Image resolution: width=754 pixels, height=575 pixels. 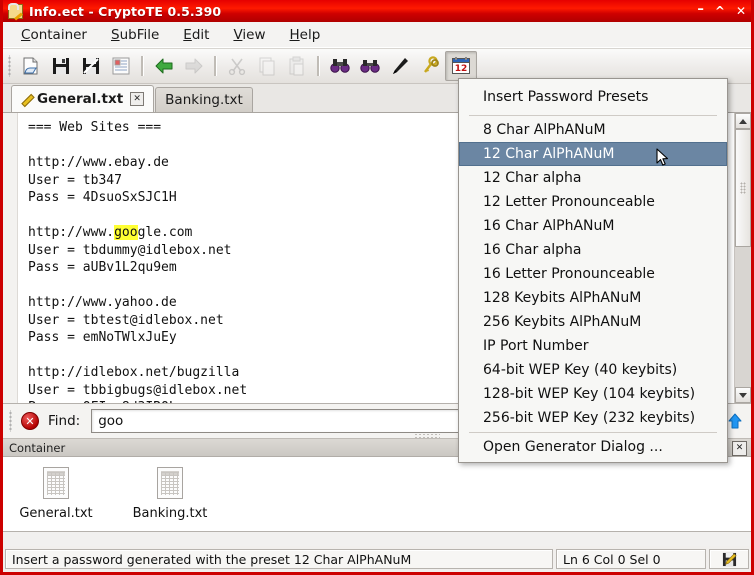 I want to click on scroll-thumb, so click(x=743, y=188).